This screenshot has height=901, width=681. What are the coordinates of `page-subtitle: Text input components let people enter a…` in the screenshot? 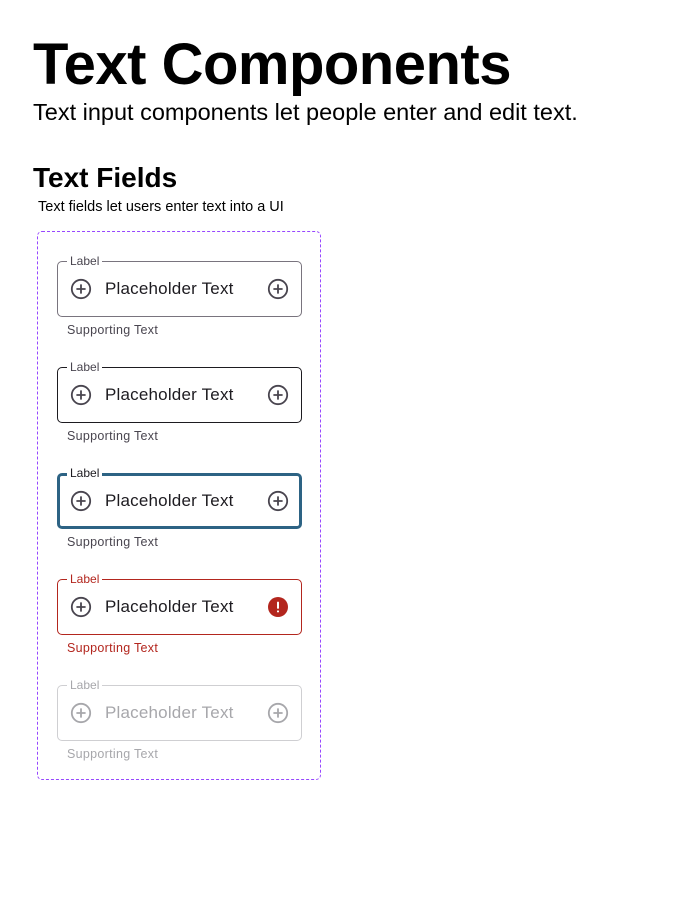 It's located at (305, 112).